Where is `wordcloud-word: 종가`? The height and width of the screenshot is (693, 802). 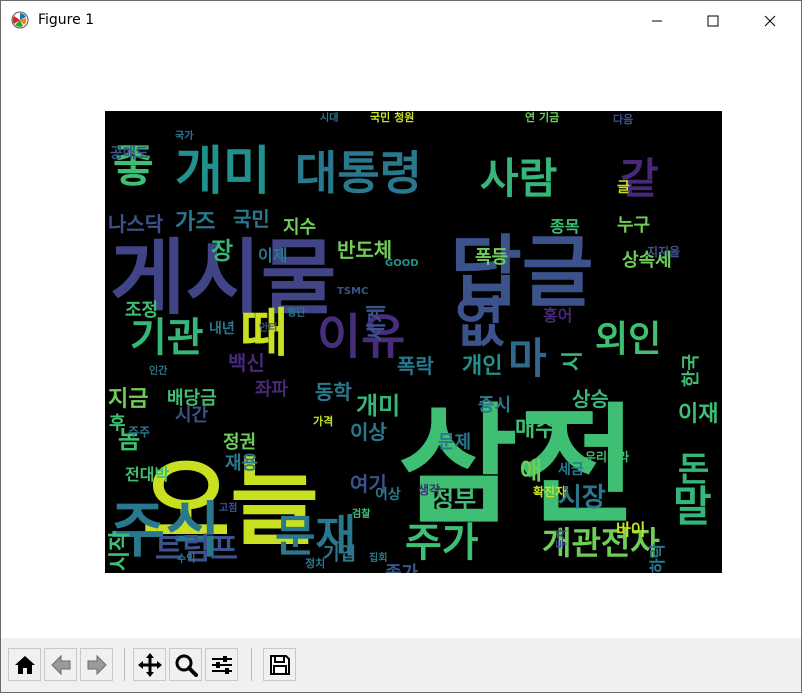 wordcloud-word: 종가 is located at coordinates (402, 568).